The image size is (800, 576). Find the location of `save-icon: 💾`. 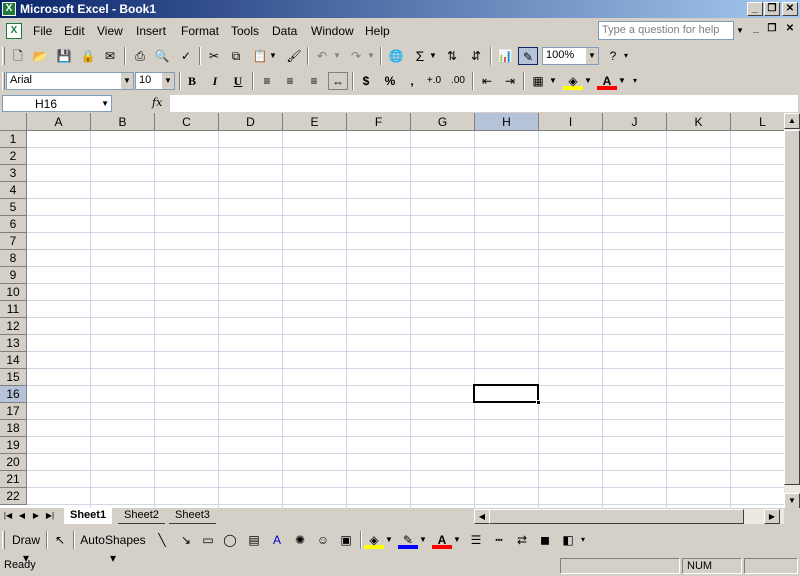

save-icon: 💾 is located at coordinates (64, 56).